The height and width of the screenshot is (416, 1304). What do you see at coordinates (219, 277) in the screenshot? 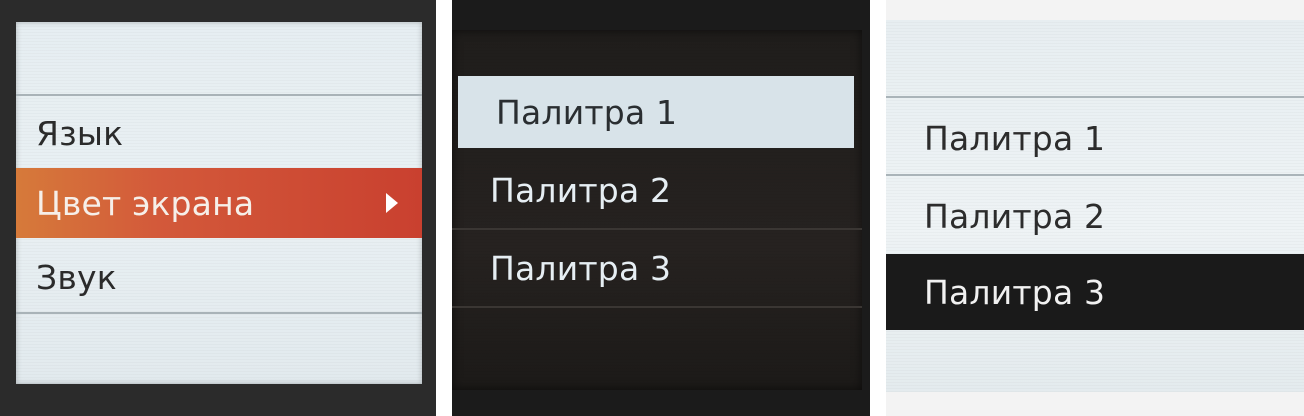
I see `menu-item-sound: Звук` at bounding box center [219, 277].